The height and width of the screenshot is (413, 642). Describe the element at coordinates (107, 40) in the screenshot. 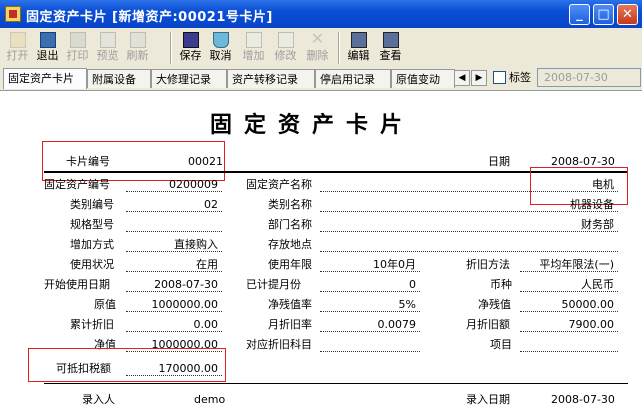

I see `preview-icon` at that location.